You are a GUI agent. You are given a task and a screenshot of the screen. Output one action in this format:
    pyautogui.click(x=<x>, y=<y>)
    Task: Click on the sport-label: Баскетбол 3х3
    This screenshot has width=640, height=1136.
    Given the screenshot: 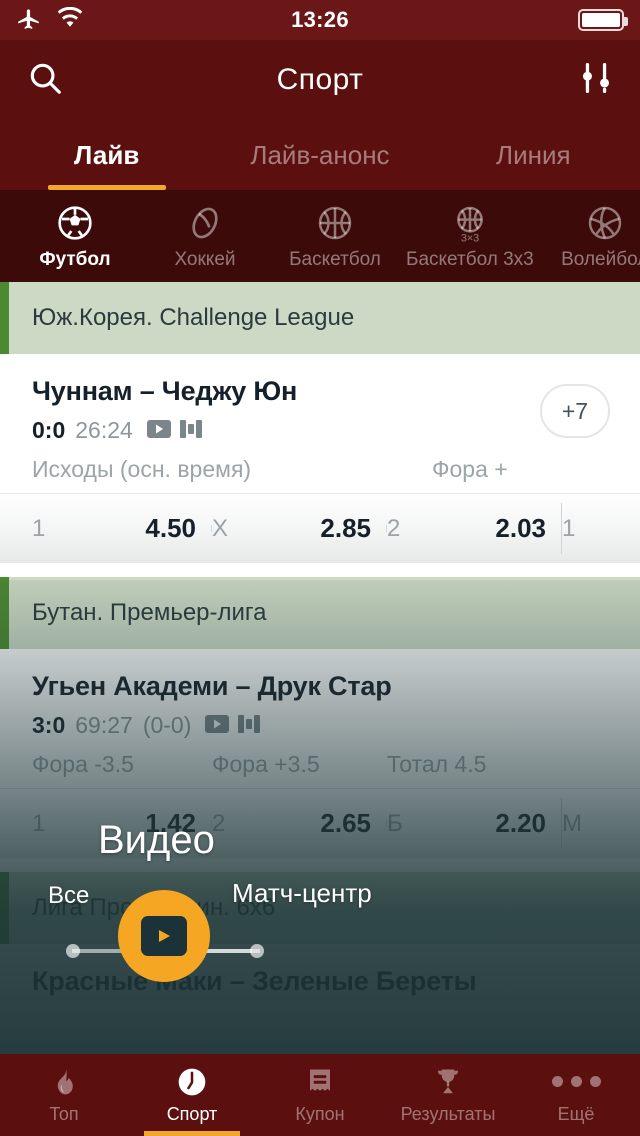 What is the action you would take?
    pyautogui.click(x=470, y=259)
    